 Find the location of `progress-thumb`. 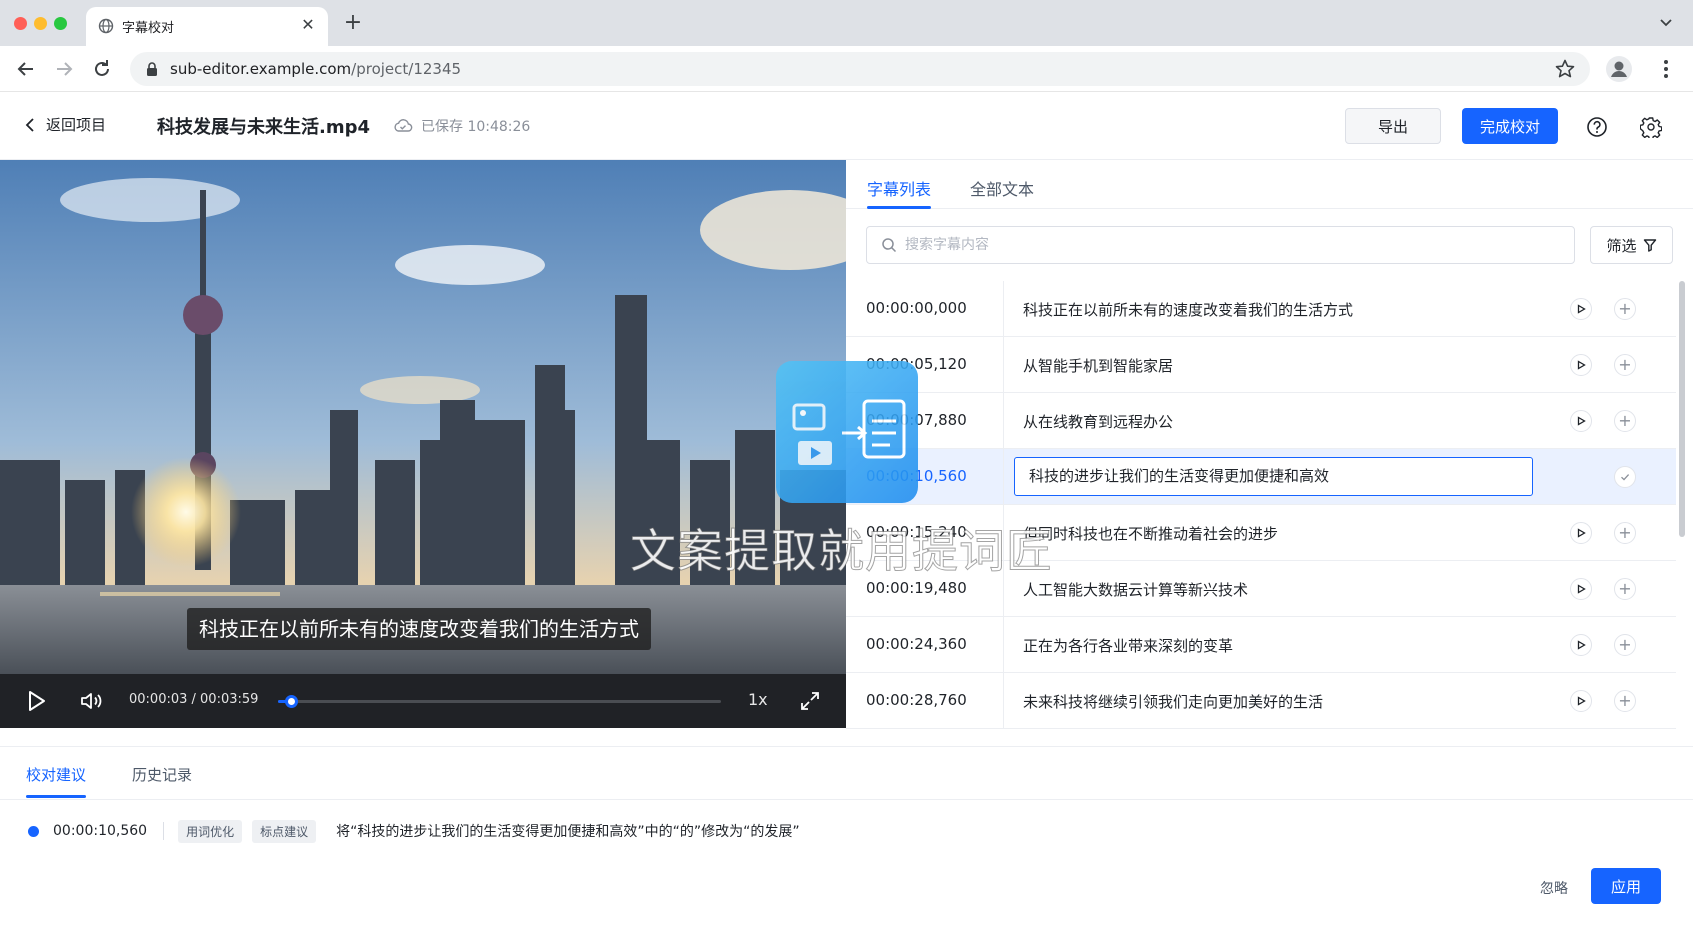

progress-thumb is located at coordinates (291, 701).